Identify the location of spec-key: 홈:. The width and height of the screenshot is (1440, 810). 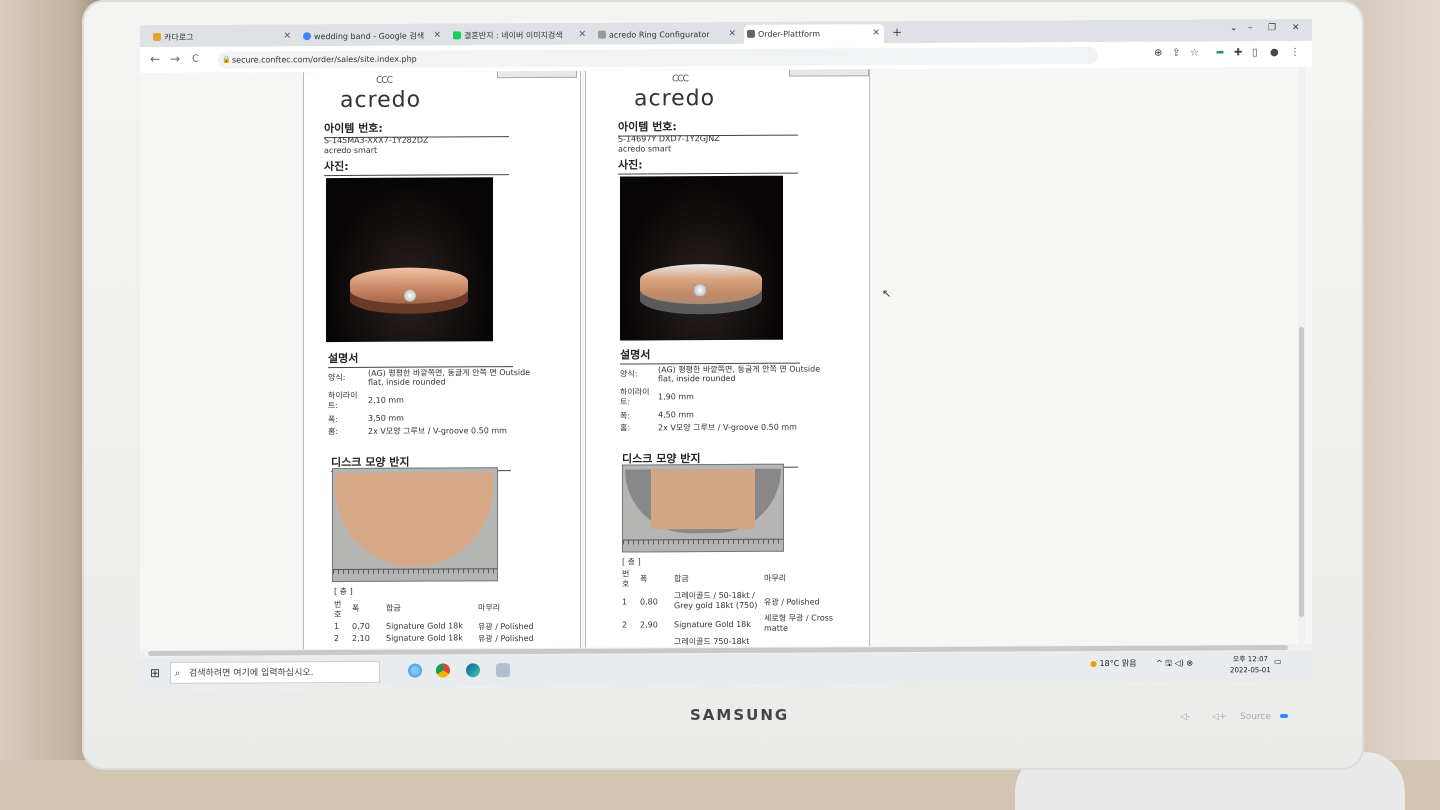
(625, 428).